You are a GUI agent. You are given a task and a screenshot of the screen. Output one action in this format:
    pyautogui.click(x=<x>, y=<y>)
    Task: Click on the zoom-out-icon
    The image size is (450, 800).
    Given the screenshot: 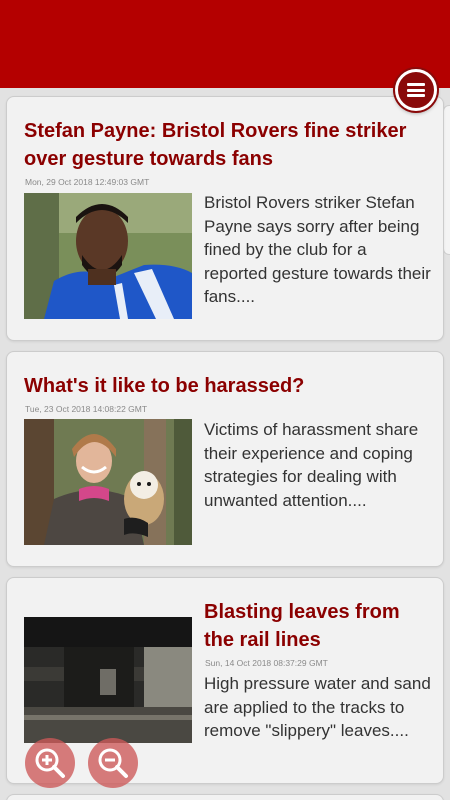 What is the action you would take?
    pyautogui.click(x=113, y=763)
    